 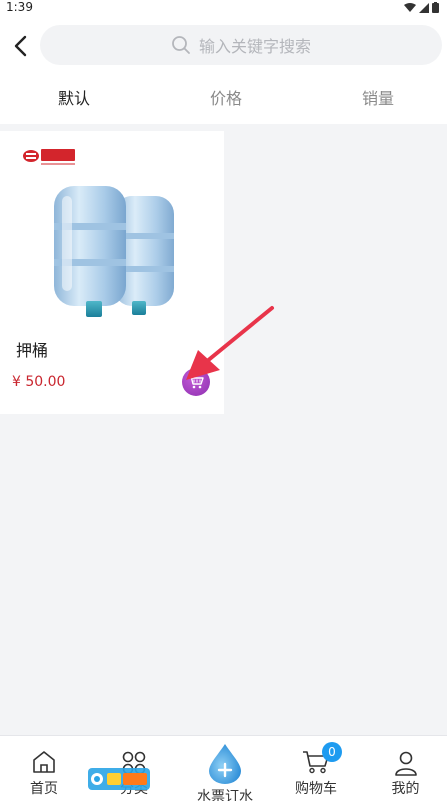 I want to click on water-drop-icon, so click(x=225, y=764).